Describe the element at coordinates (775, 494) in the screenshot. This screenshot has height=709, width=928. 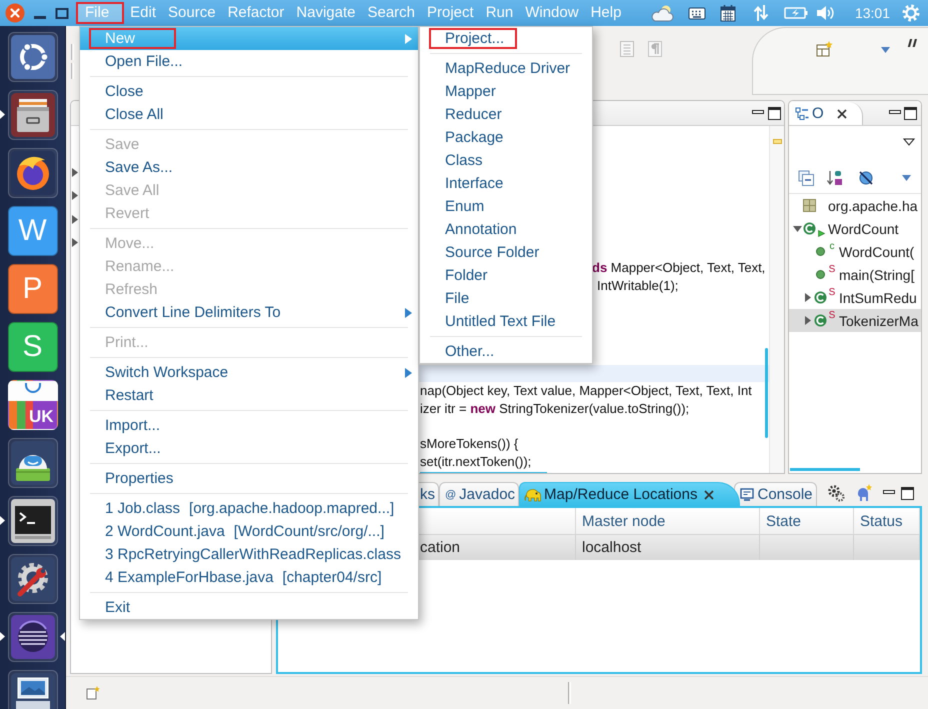
I see `tab: Console` at that location.